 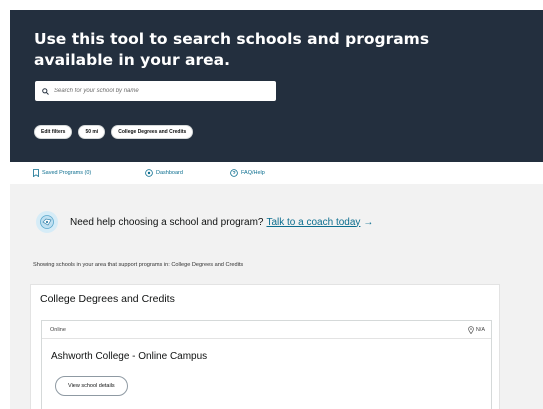 I want to click on school-search-input, so click(x=154, y=91).